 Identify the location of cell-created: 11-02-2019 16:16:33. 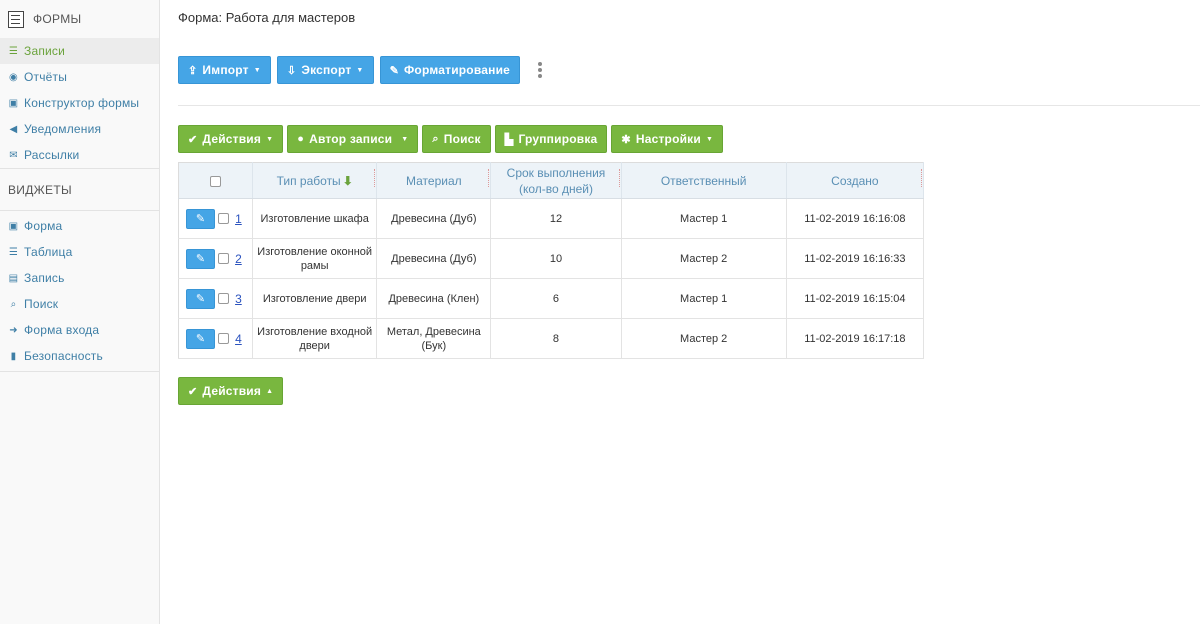
(855, 258).